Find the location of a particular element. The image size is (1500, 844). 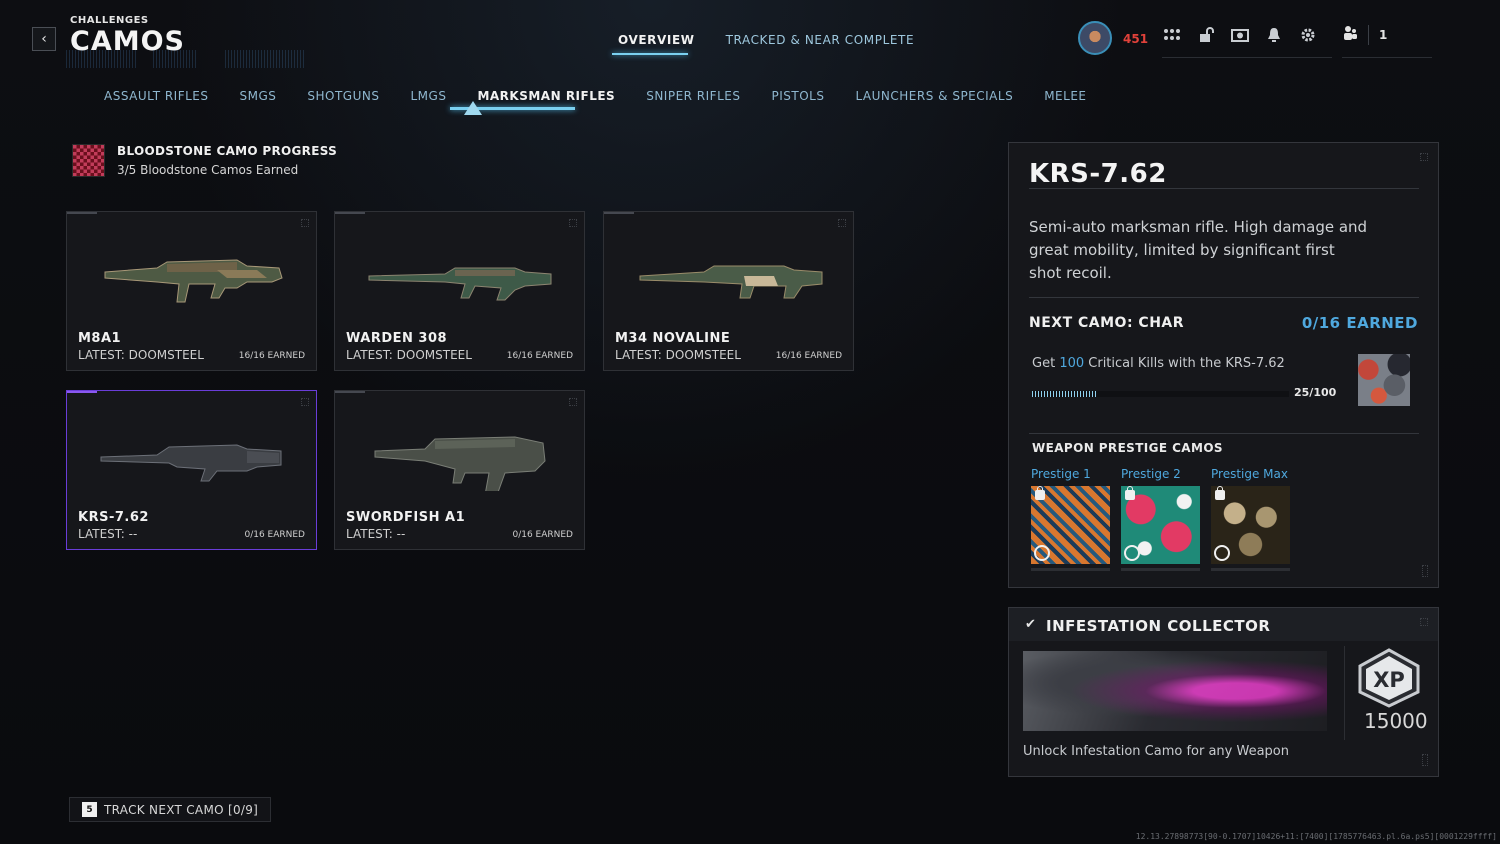

challenge-progress-bar is located at coordinates (1160, 394).